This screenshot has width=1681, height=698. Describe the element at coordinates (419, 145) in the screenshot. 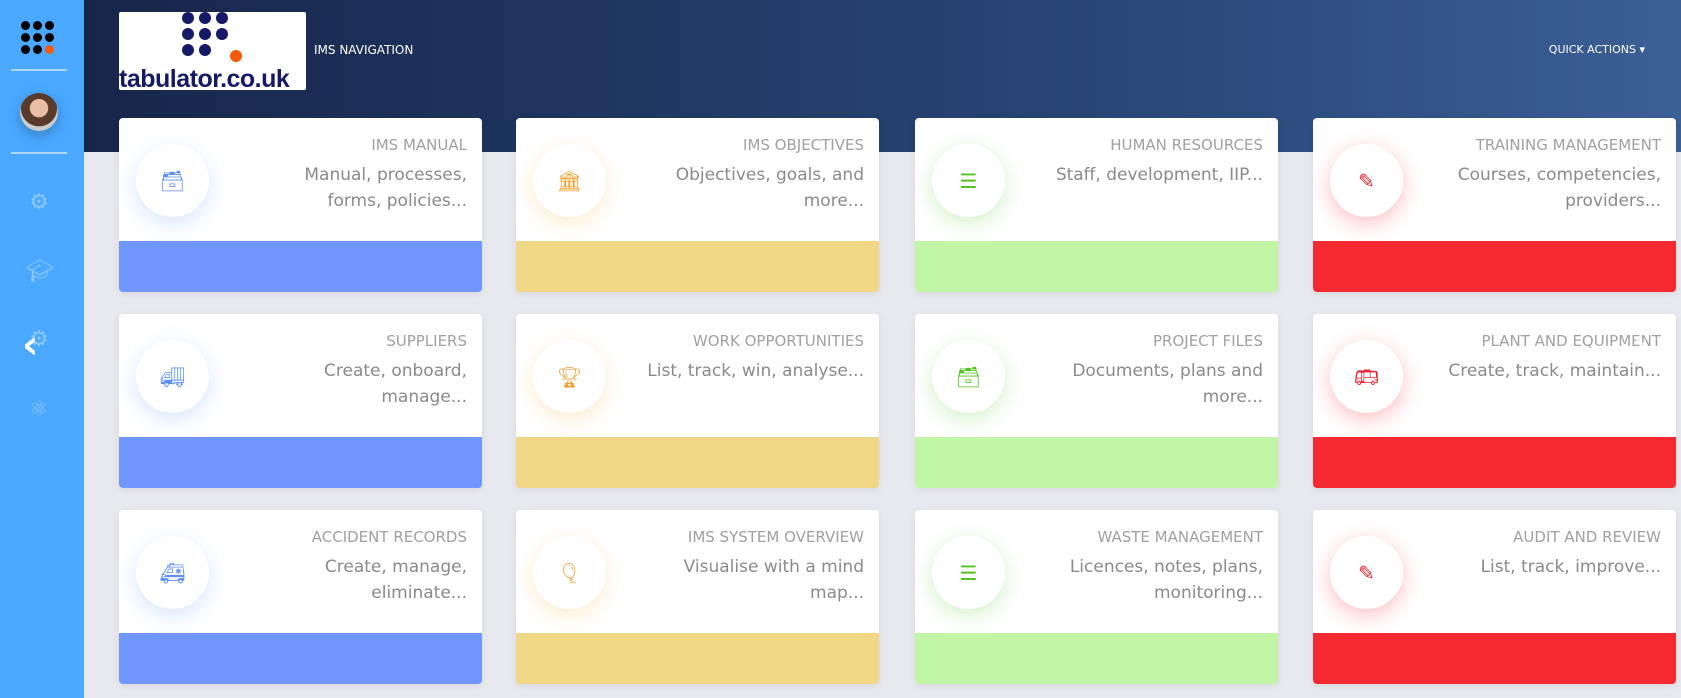

I see `card-title: IMS MANUAL` at that location.